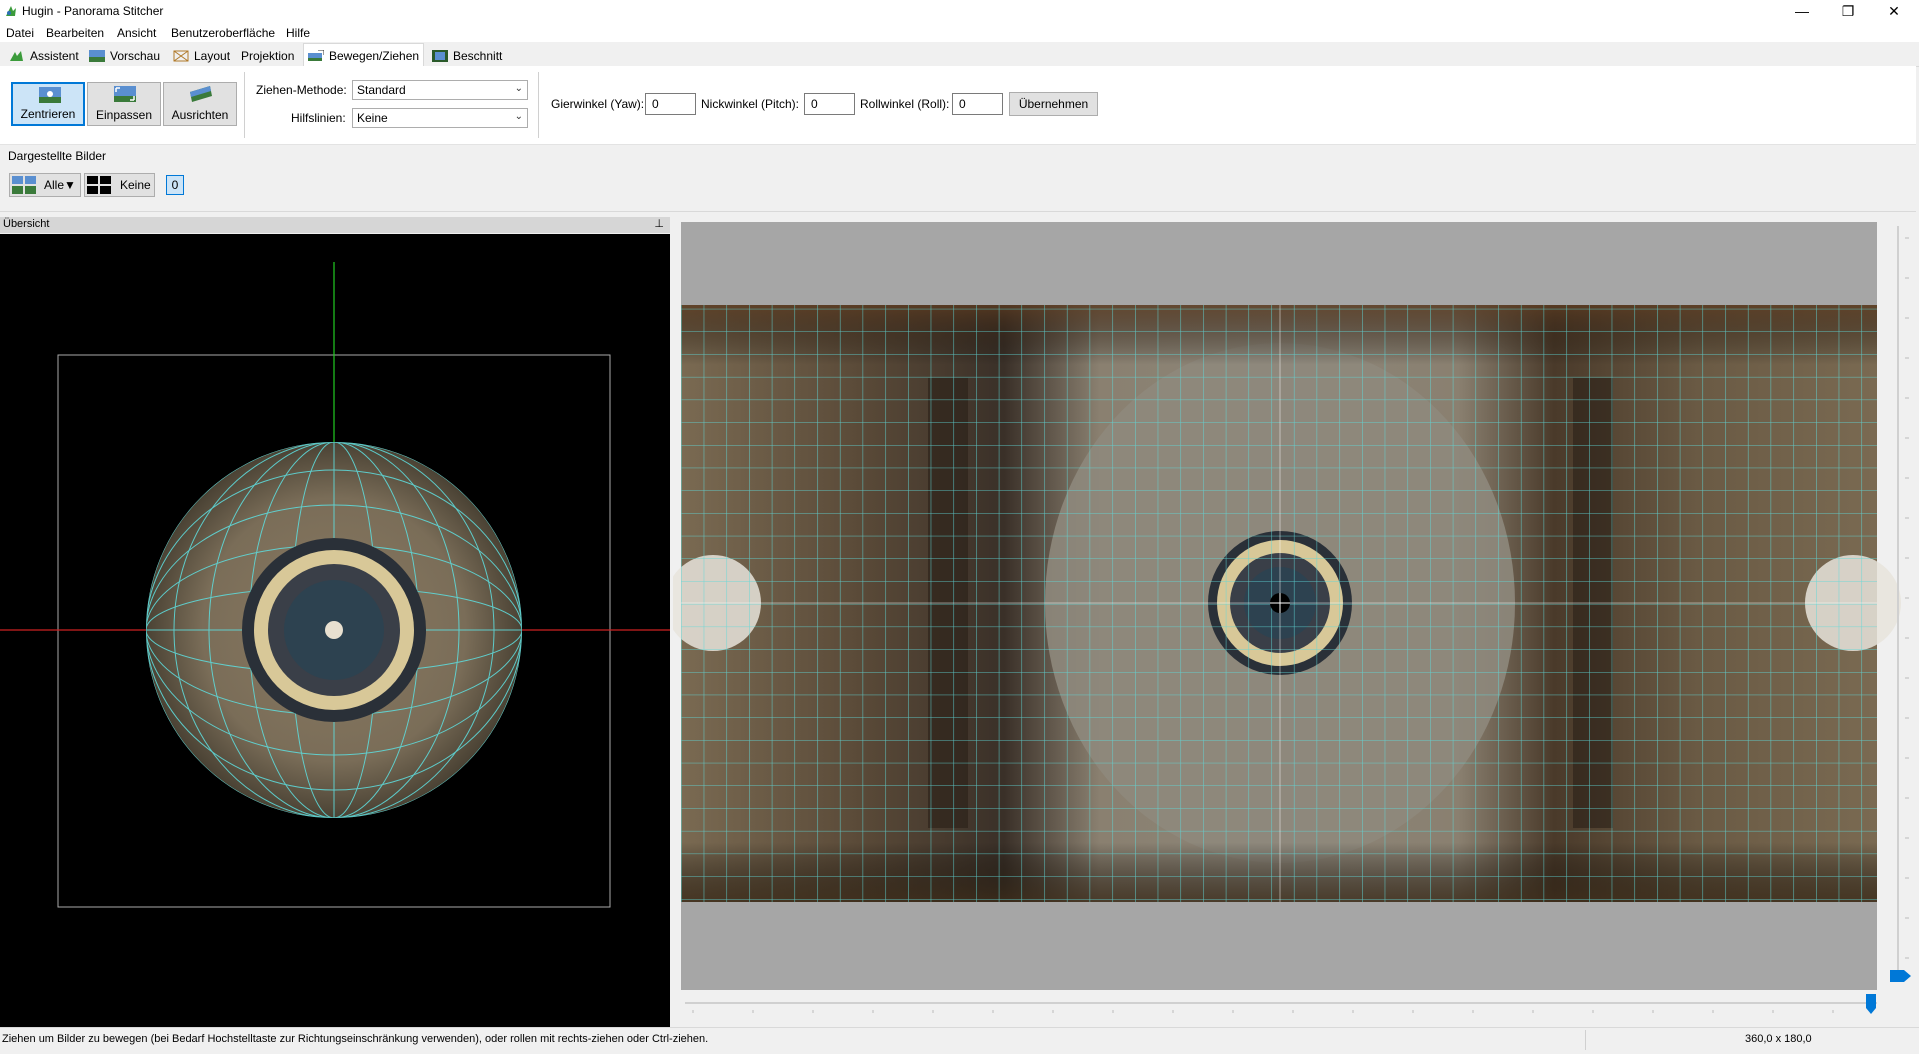 Image resolution: width=1919 pixels, height=1054 pixels. What do you see at coordinates (212, 56) in the screenshot?
I see `tab-label: Layout` at bounding box center [212, 56].